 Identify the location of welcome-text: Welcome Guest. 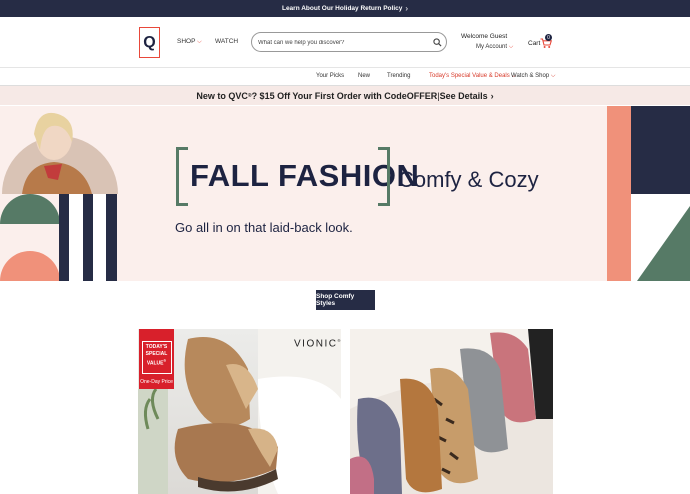
(484, 36).